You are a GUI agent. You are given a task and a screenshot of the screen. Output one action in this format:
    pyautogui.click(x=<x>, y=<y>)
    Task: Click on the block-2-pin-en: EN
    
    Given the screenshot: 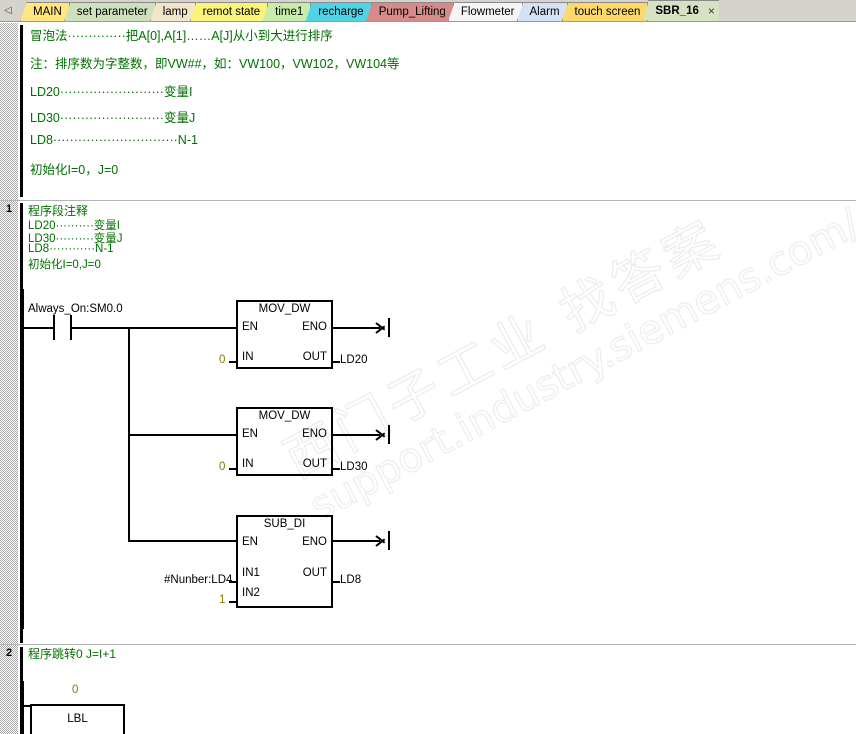 What is the action you would take?
    pyautogui.click(x=250, y=434)
    